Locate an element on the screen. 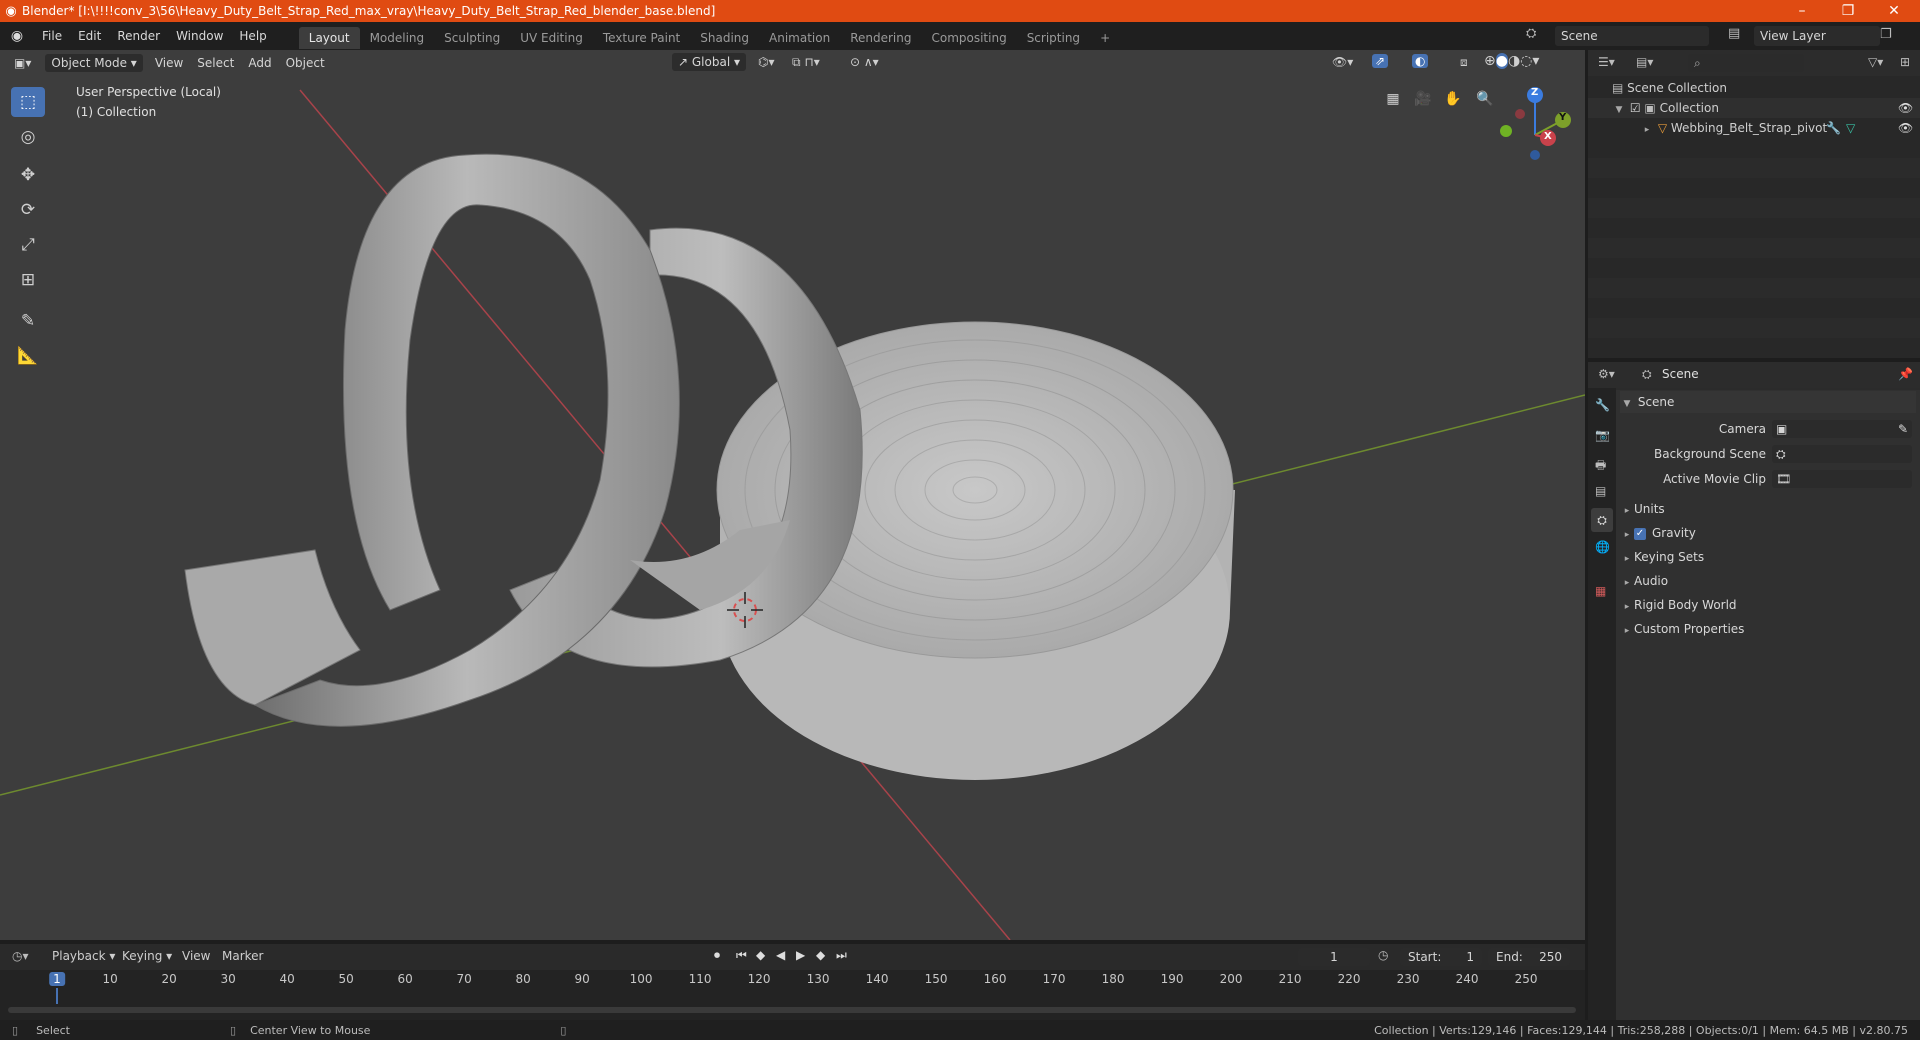 This screenshot has width=1920, height=1040. properties-editor-type-icon: ⚙▾ is located at coordinates (1606, 374).